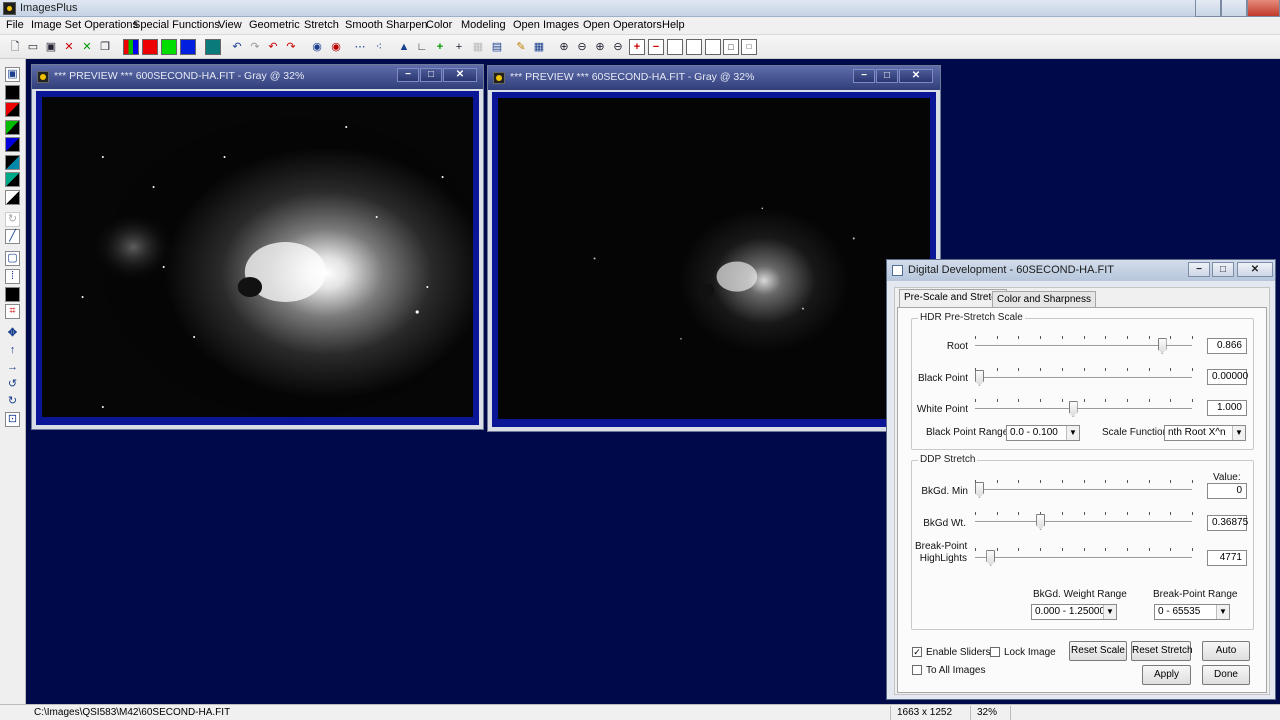 The width and height of the screenshot is (1280, 720). What do you see at coordinates (15, 47) in the screenshot?
I see `new-icon: 🗋` at bounding box center [15, 47].